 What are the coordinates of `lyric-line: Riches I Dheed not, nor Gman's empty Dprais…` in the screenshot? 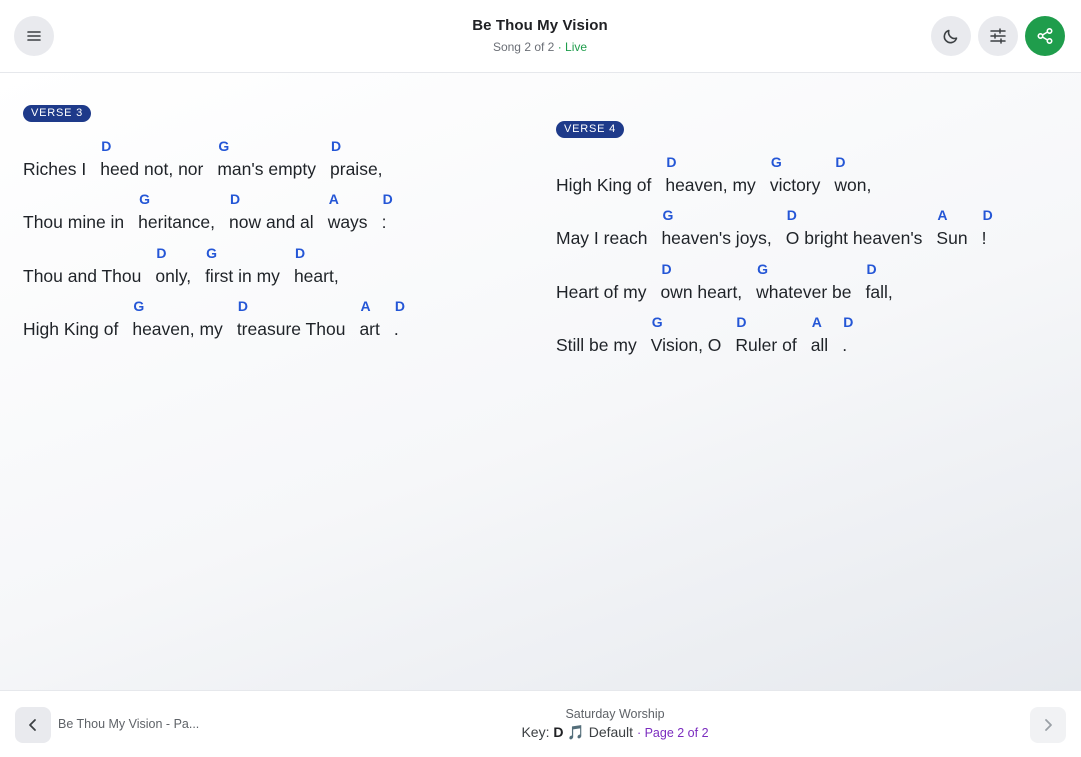 It's located at (221, 154).